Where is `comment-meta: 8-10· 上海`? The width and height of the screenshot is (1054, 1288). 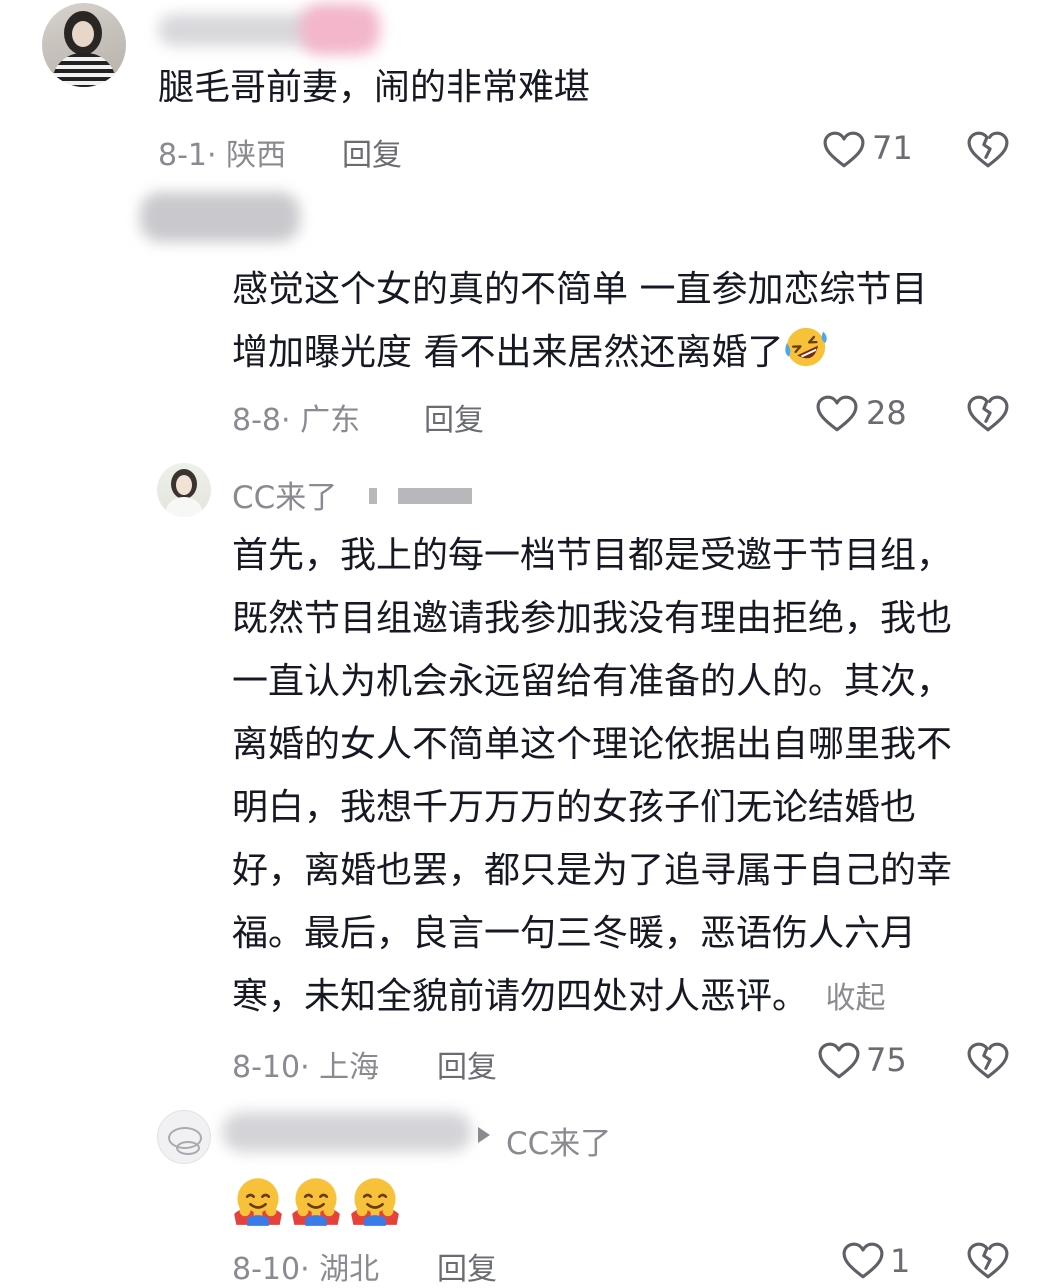
comment-meta: 8-10· 上海 is located at coordinates (306, 1067).